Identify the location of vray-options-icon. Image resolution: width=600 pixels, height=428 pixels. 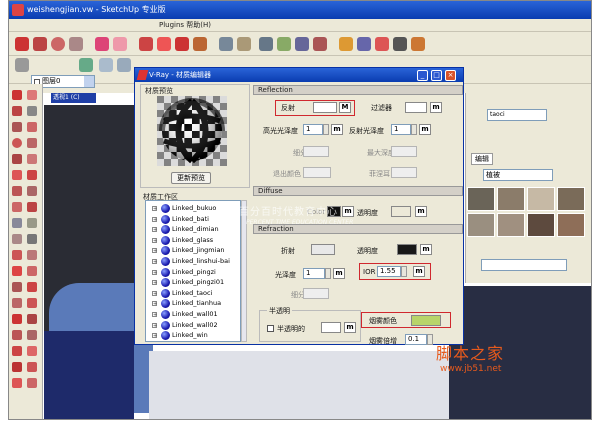
(364, 44).